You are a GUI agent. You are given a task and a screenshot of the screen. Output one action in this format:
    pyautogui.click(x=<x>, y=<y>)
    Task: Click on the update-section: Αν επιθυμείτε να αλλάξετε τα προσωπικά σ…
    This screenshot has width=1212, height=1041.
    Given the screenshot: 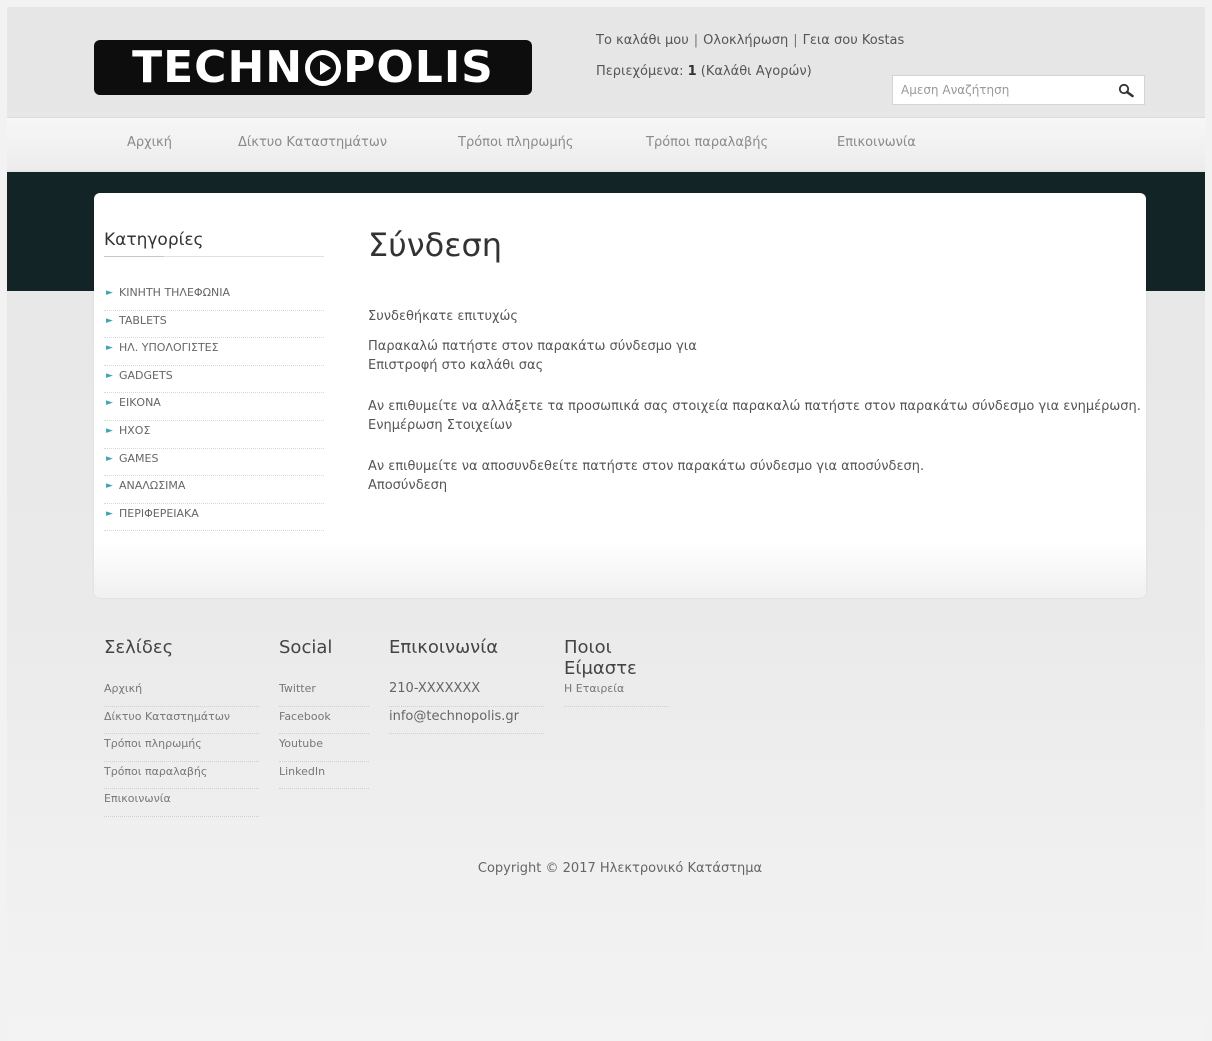 What is the action you would take?
    pyautogui.click(x=754, y=416)
    